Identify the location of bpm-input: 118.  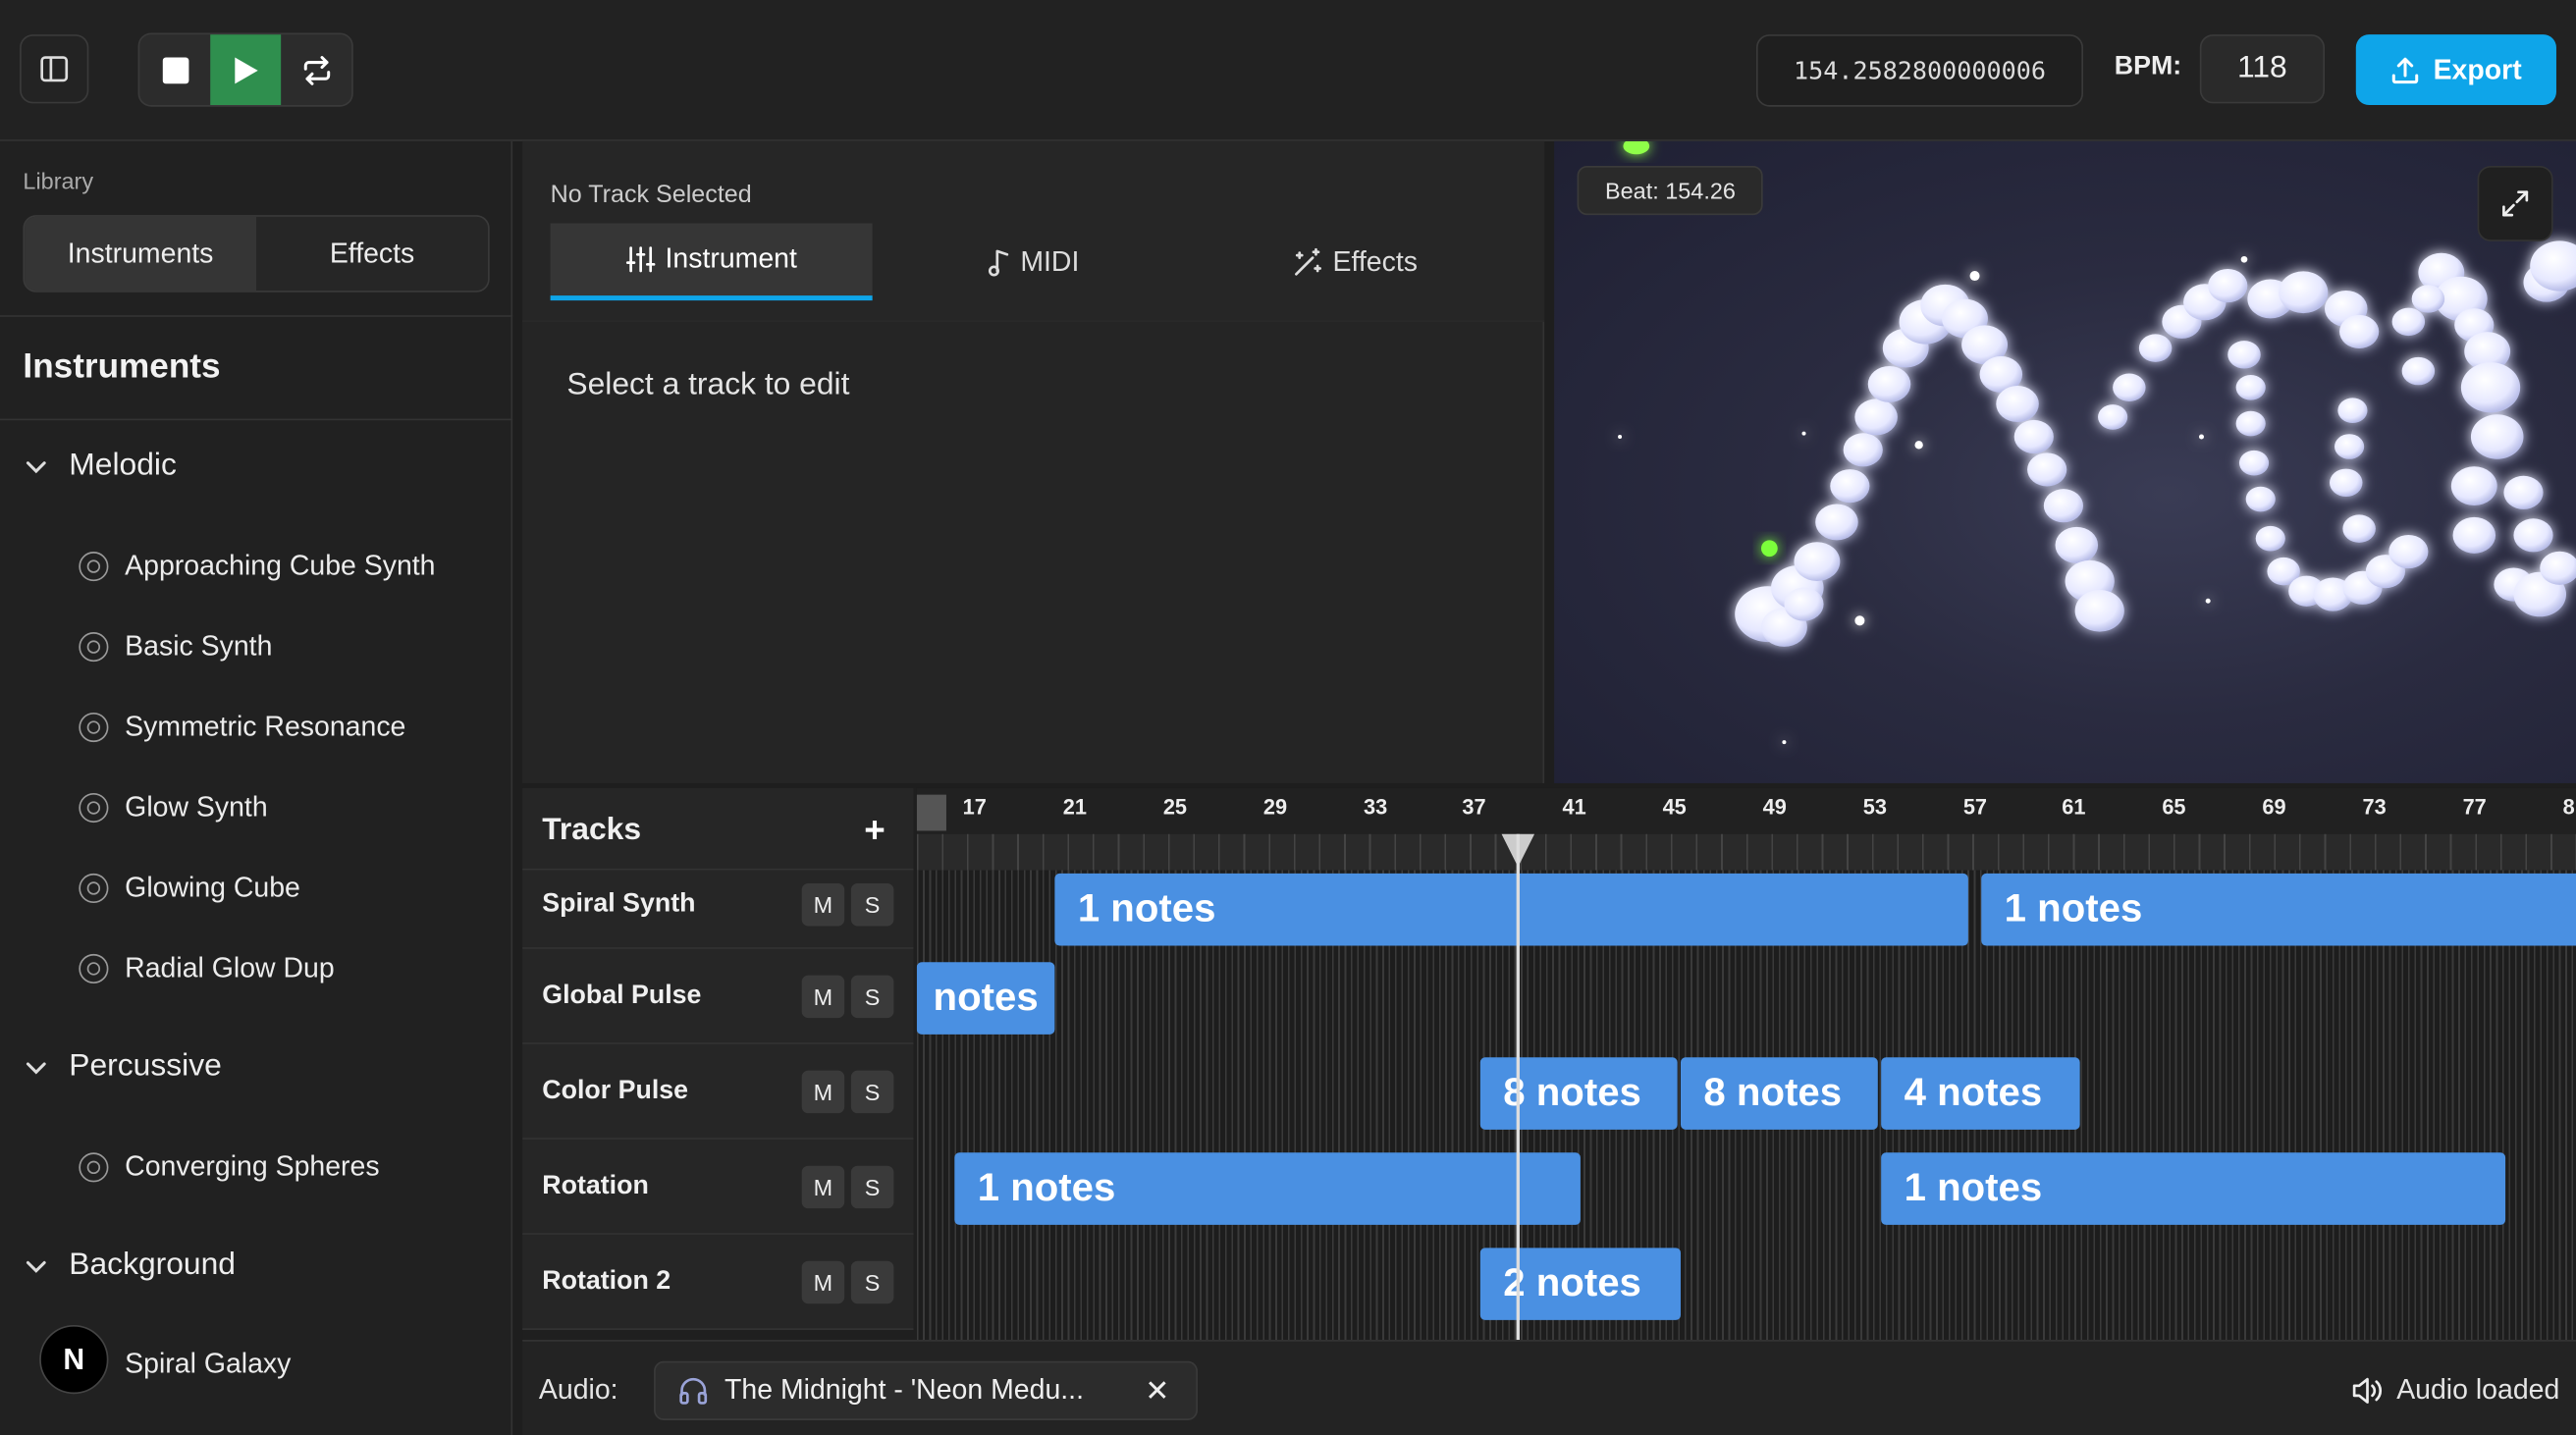
(2262, 69).